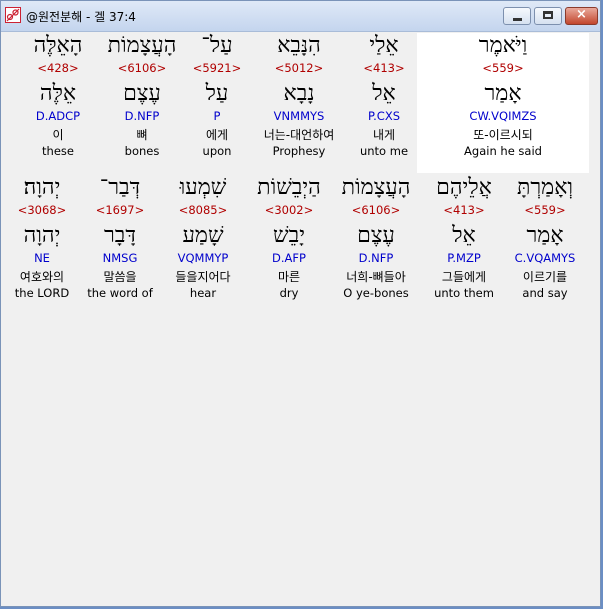 The image size is (603, 609). What do you see at coordinates (217, 45) in the screenshot?
I see `hebrew-word: עַל־` at bounding box center [217, 45].